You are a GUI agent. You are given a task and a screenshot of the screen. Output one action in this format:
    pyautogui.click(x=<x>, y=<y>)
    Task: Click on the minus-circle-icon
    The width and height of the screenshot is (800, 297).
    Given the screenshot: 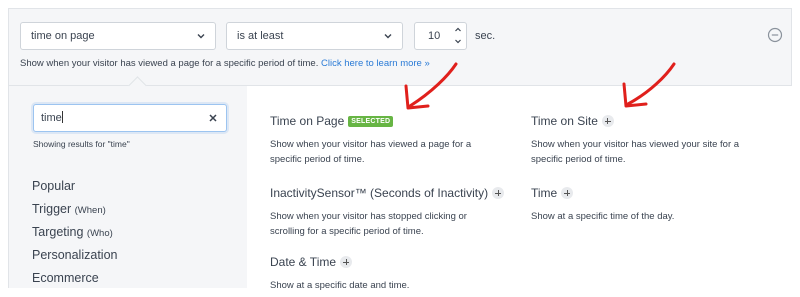 What is the action you would take?
    pyautogui.click(x=775, y=35)
    